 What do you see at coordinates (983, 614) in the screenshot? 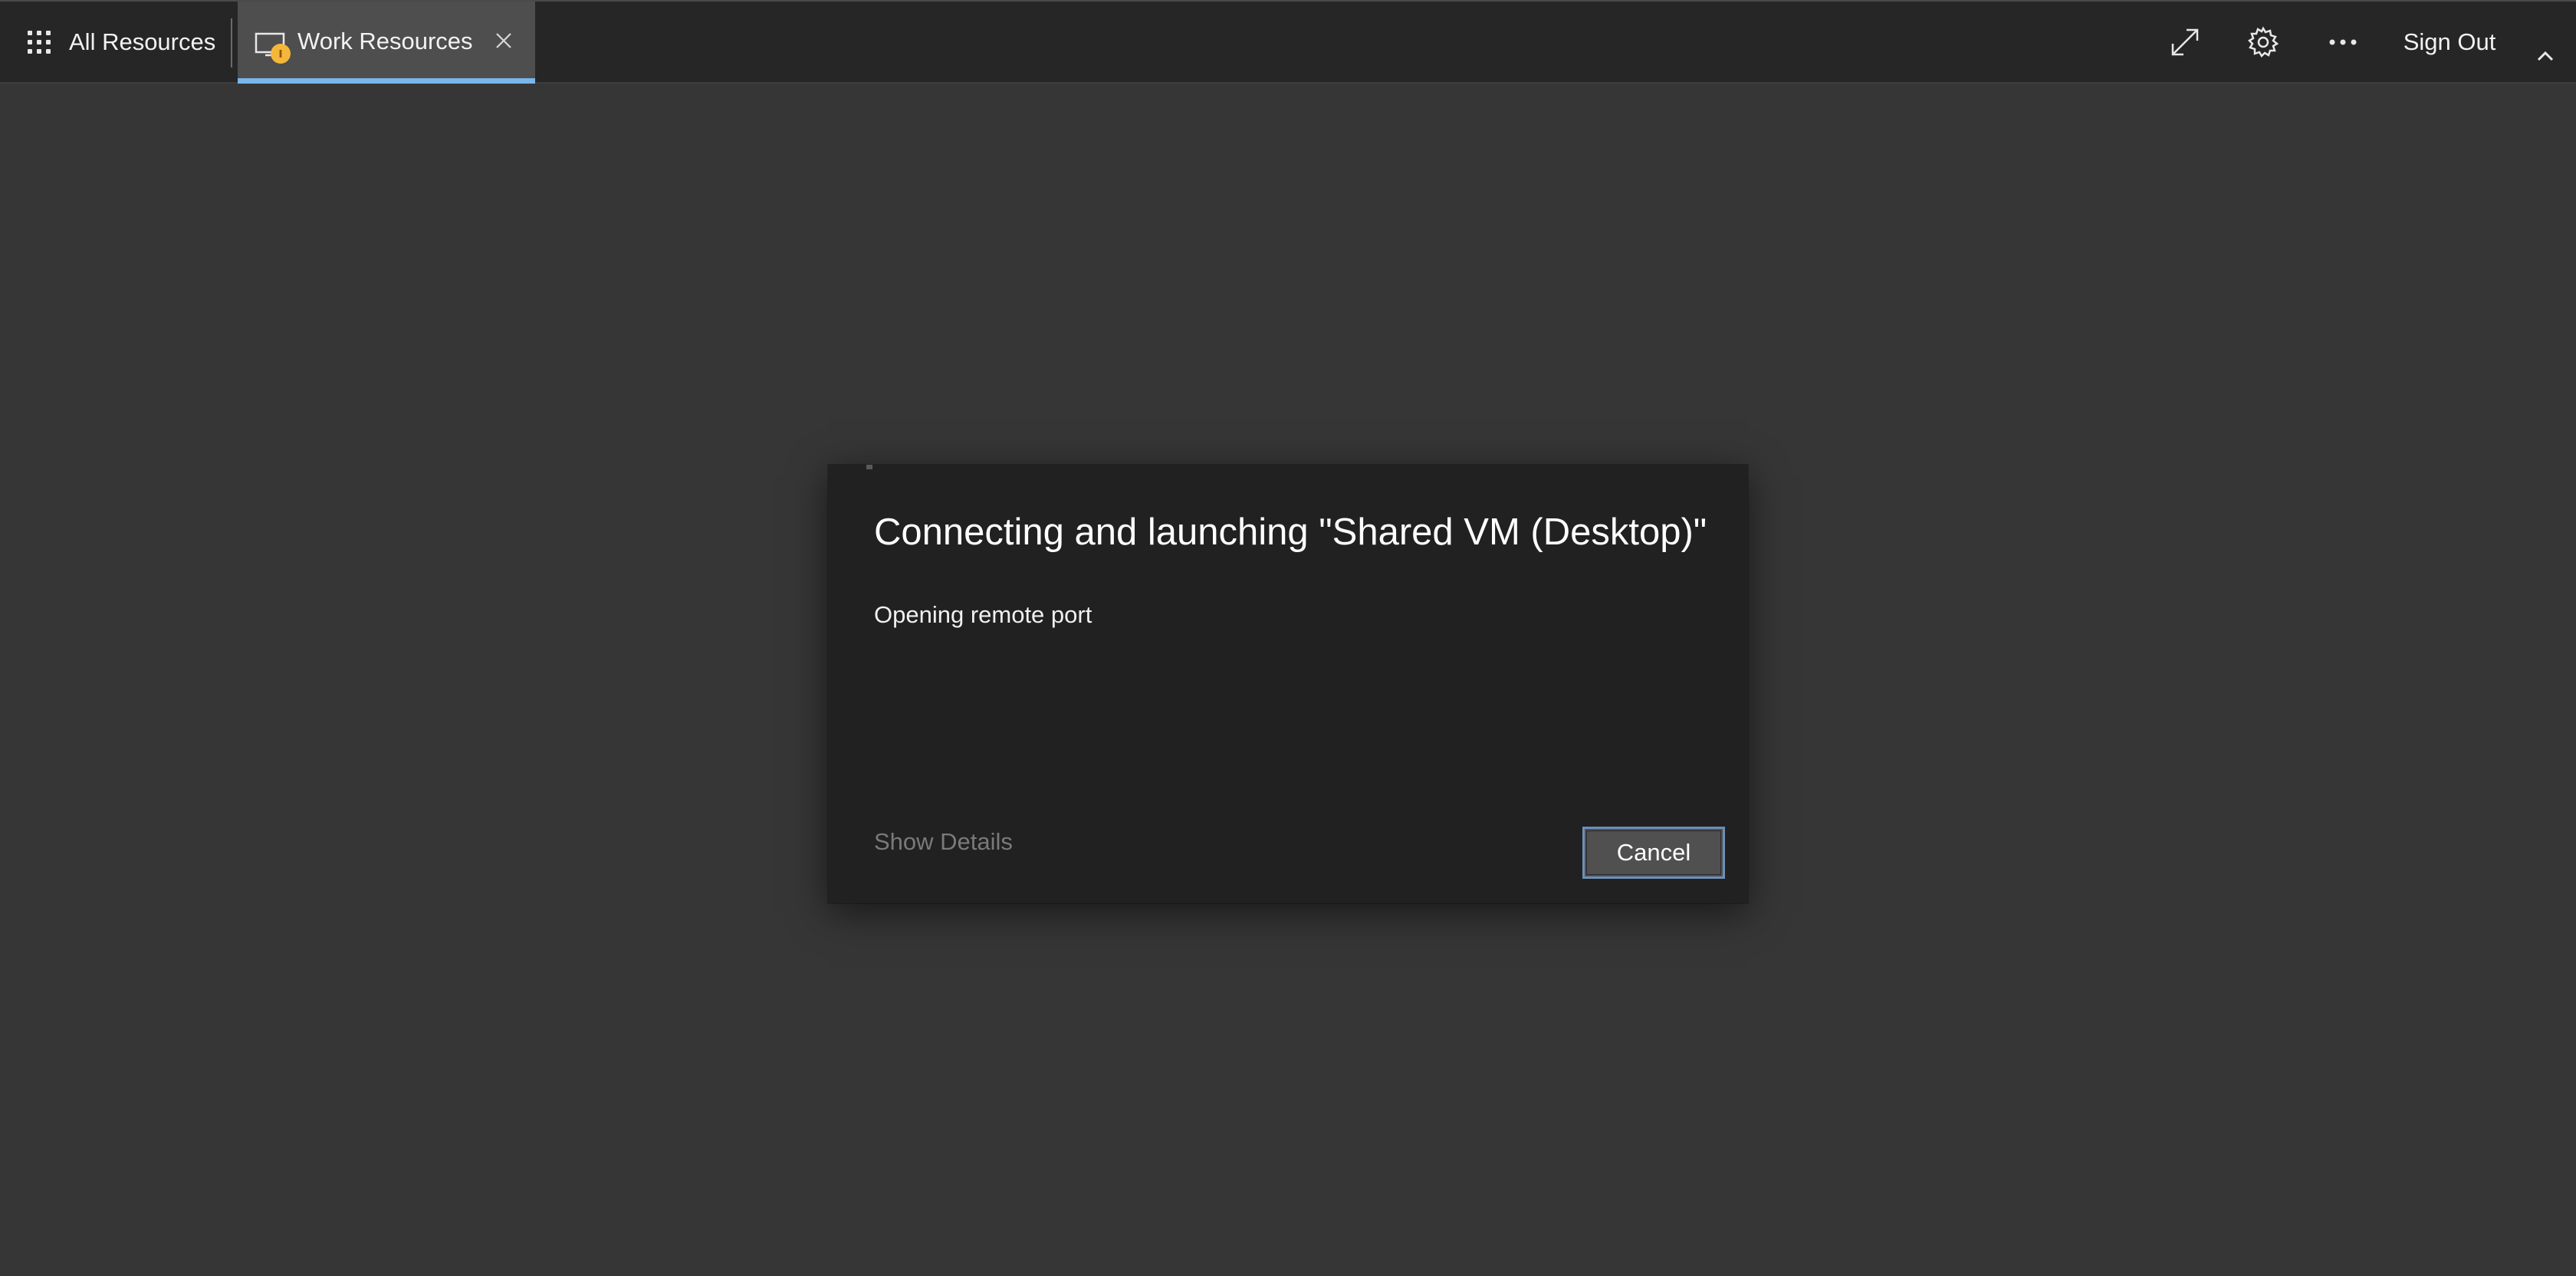
I see `connection-status: Opening remote port` at bounding box center [983, 614].